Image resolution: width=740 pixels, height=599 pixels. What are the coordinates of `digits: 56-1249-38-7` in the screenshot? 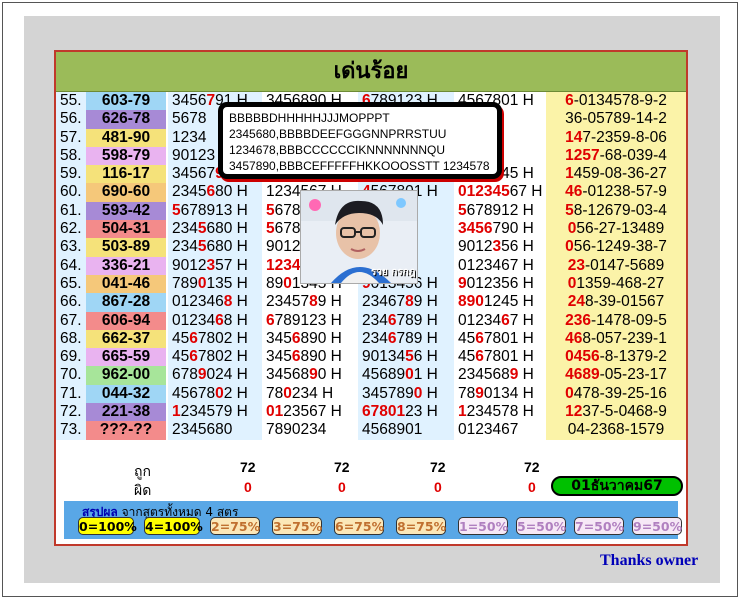 It's located at (620, 247).